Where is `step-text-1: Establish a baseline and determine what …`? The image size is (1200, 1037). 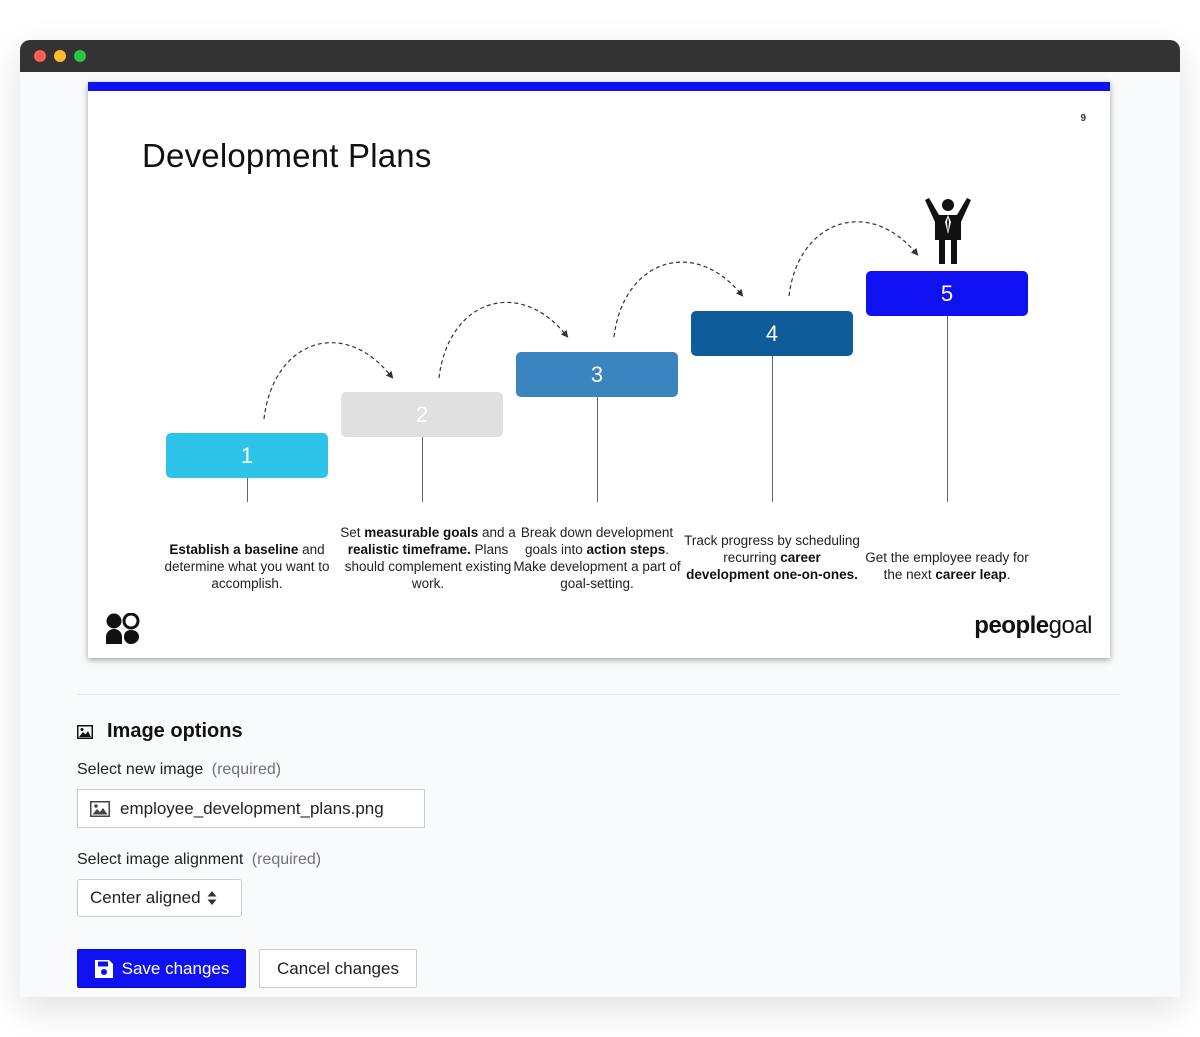
step-text-1: Establish a baseline and determine what … is located at coordinates (247, 566).